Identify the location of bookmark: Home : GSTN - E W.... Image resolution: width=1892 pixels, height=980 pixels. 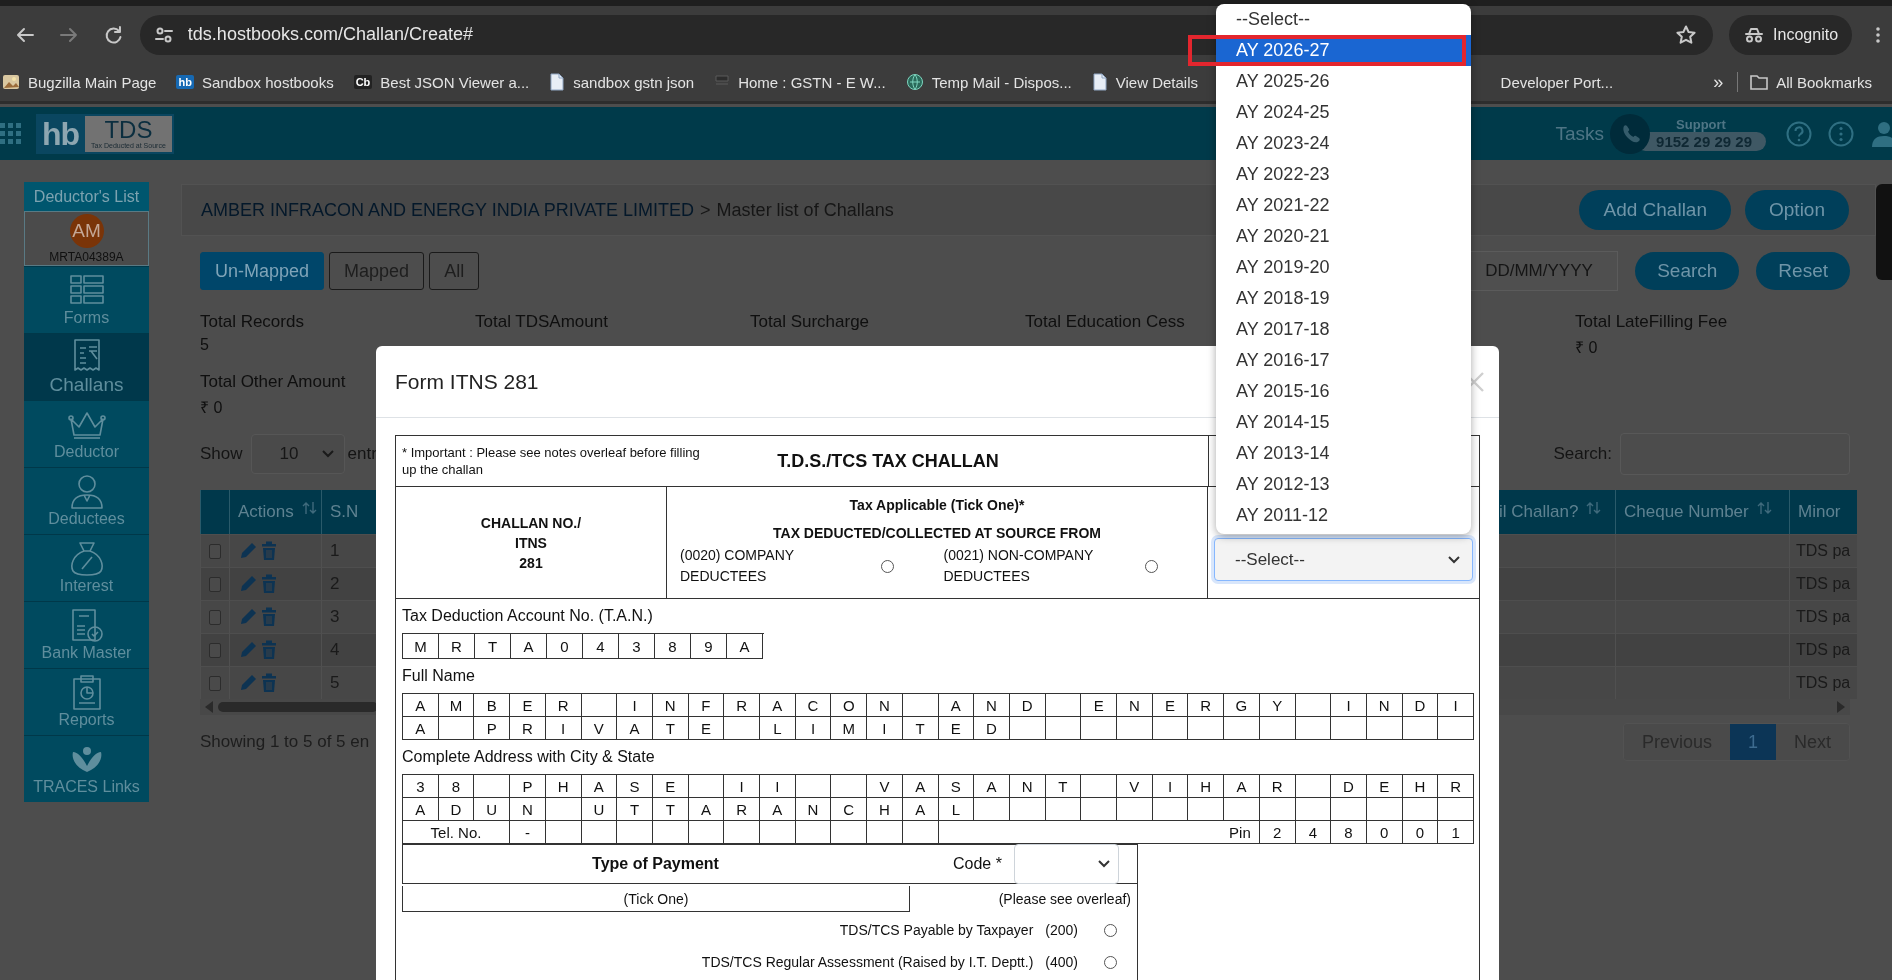
(804, 82).